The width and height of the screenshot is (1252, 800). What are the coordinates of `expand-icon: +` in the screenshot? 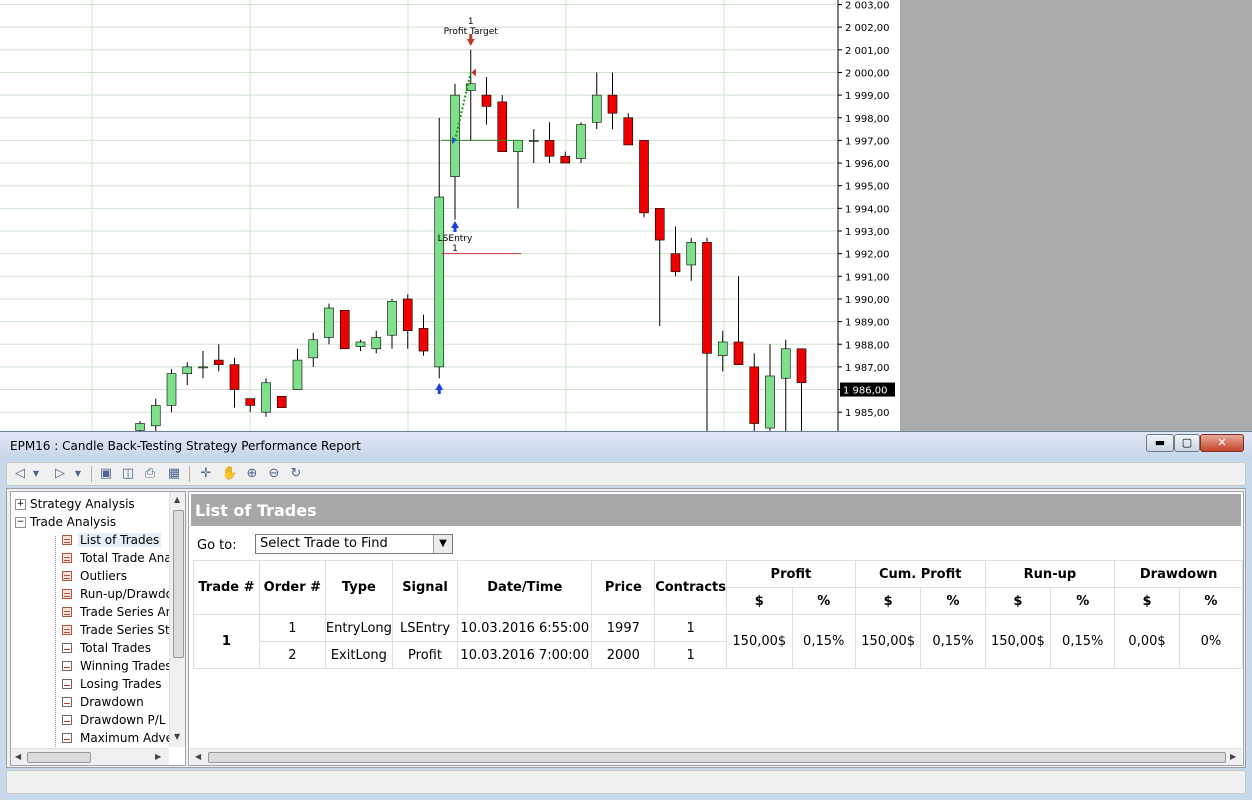 It's located at (20, 504).